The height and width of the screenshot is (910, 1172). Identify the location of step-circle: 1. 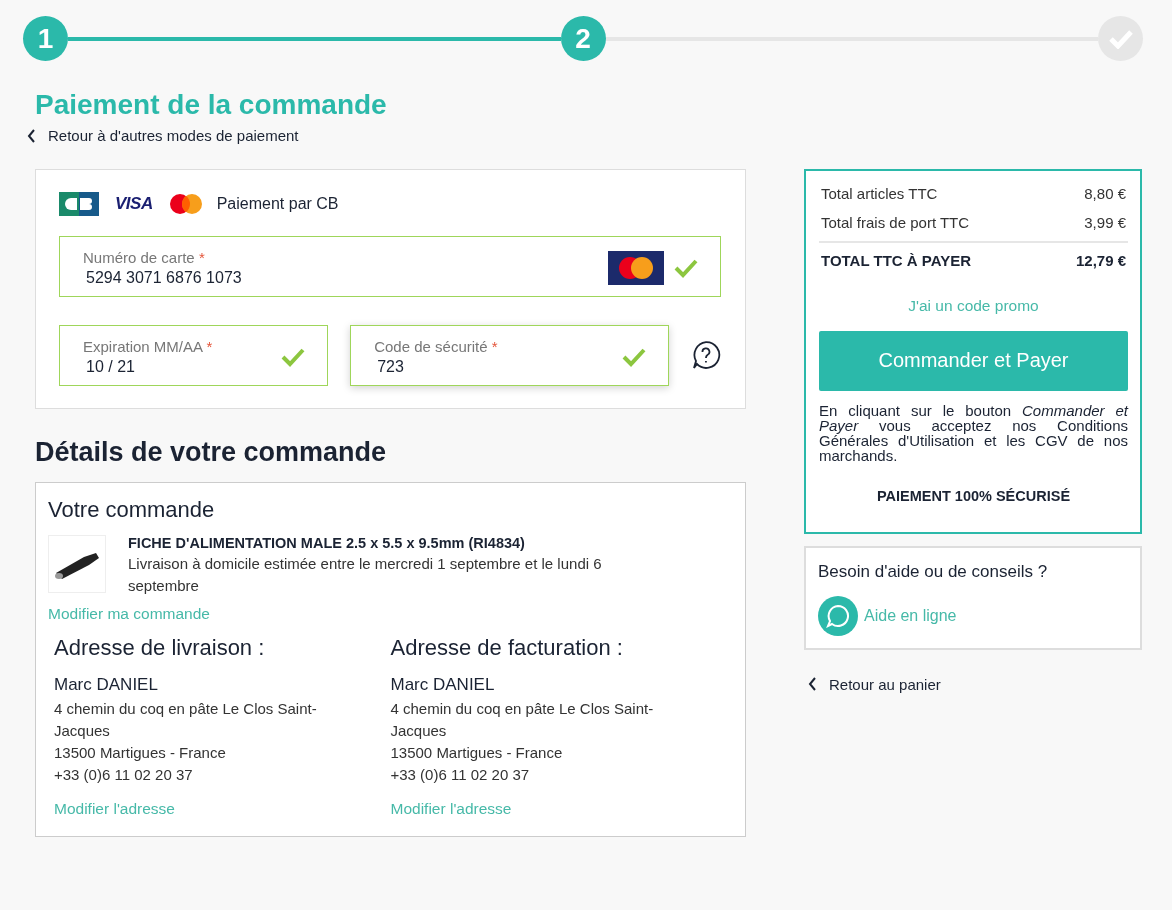
(45, 38).